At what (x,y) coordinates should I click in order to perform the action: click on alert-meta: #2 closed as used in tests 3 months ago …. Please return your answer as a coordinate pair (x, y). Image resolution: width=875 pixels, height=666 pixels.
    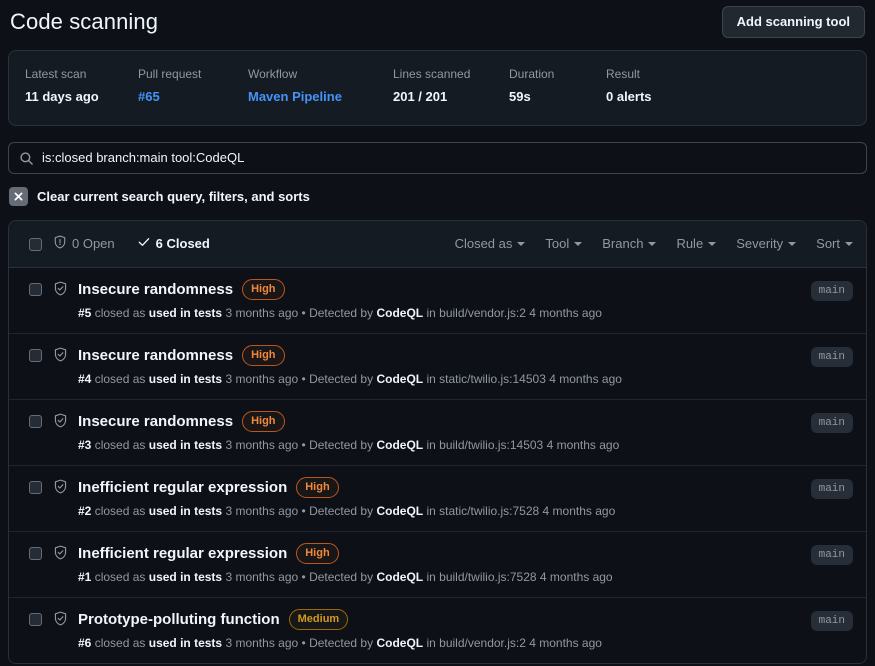
    Looking at the image, I should click on (439, 511).